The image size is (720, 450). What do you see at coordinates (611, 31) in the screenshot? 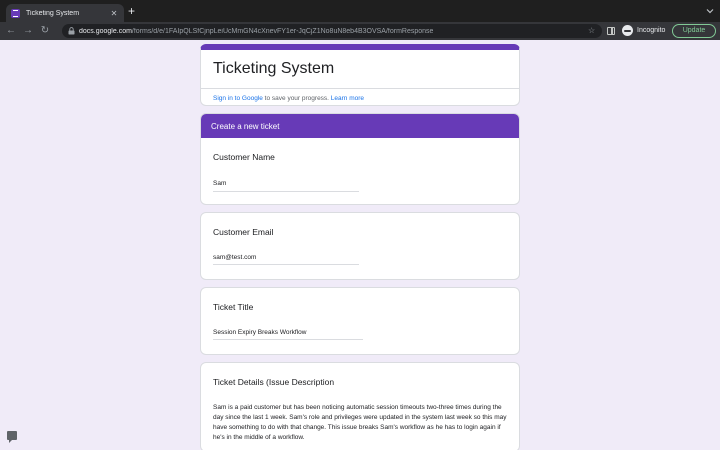
I see `side-panel-icon` at bounding box center [611, 31].